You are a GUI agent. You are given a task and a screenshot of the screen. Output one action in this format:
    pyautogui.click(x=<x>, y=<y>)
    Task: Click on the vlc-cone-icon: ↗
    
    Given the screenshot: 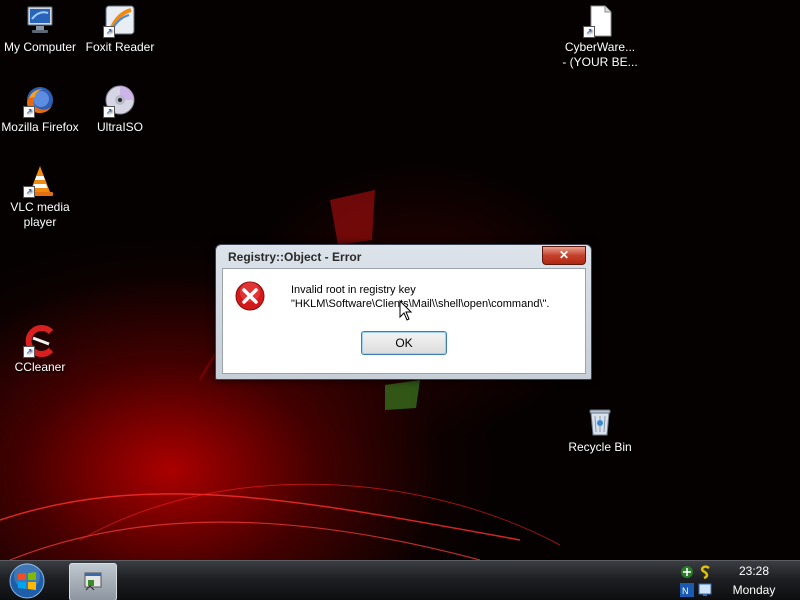 What is the action you would take?
    pyautogui.click(x=40, y=181)
    